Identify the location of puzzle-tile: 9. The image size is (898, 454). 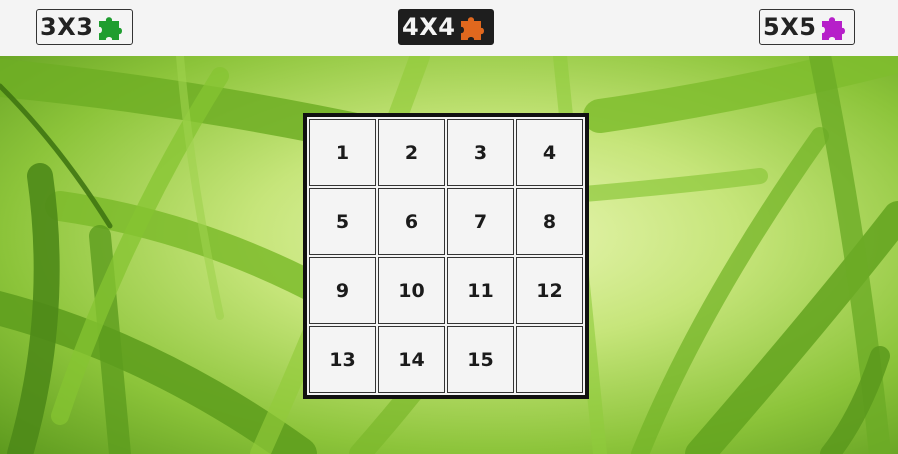
(342, 290).